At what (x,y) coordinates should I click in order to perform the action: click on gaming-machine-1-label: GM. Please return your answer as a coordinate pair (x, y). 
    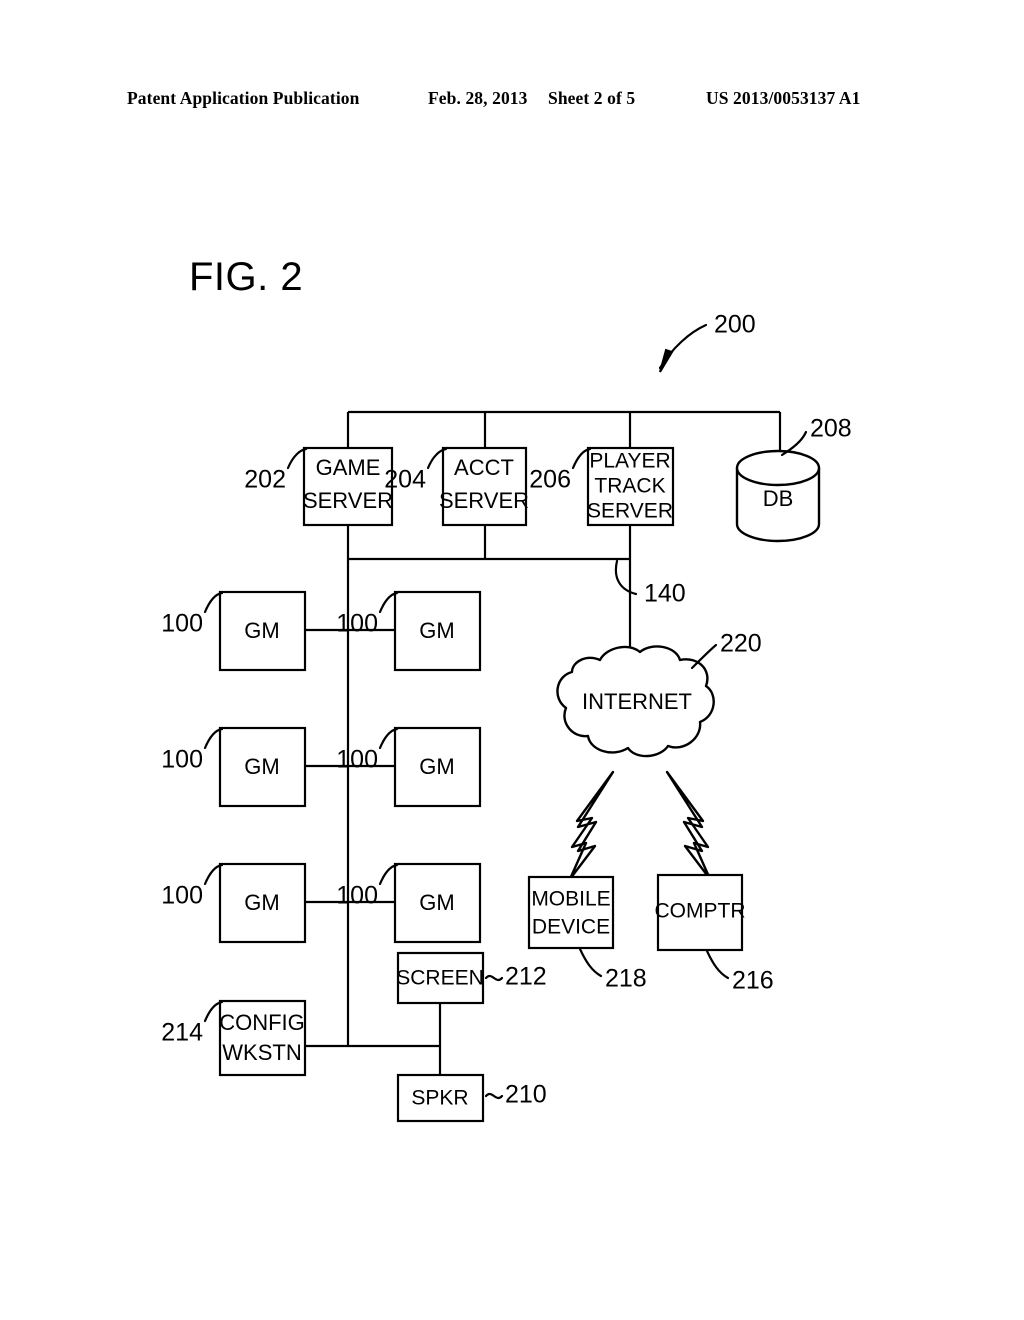
    Looking at the image, I should click on (261, 630).